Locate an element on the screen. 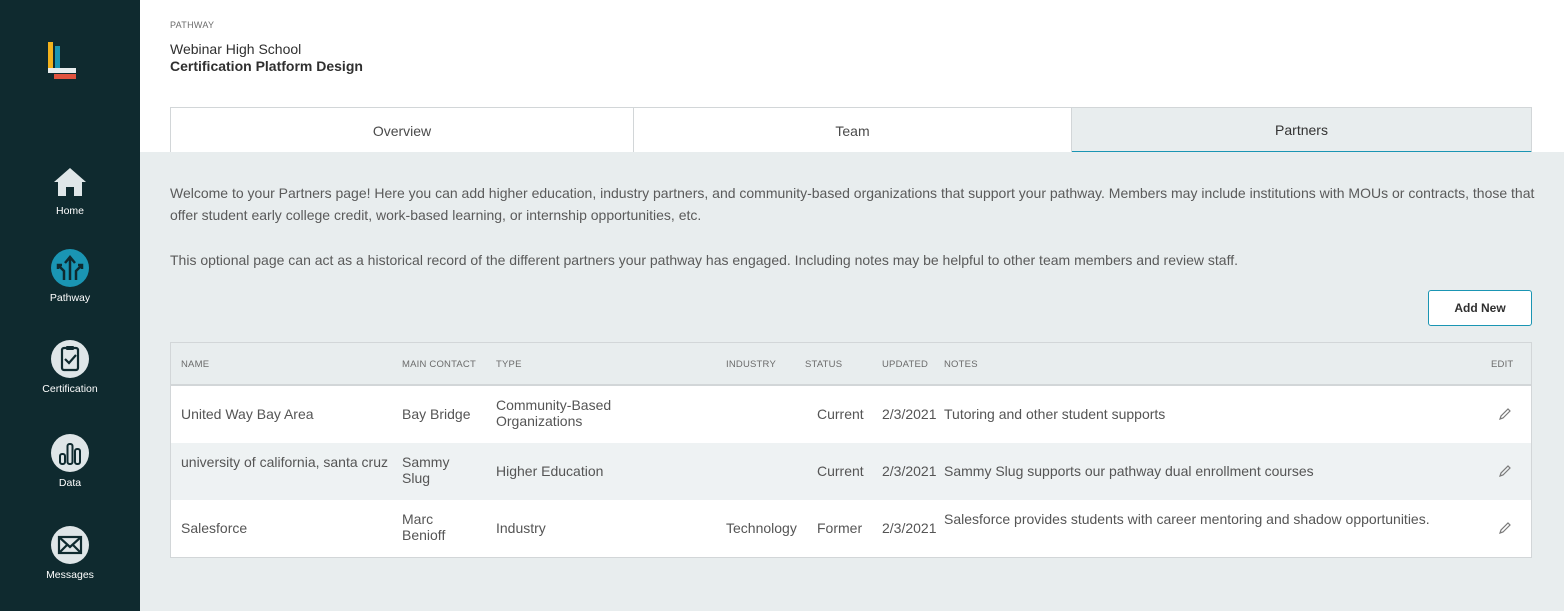  sidebar-item-label: Home is located at coordinates (69, 211).